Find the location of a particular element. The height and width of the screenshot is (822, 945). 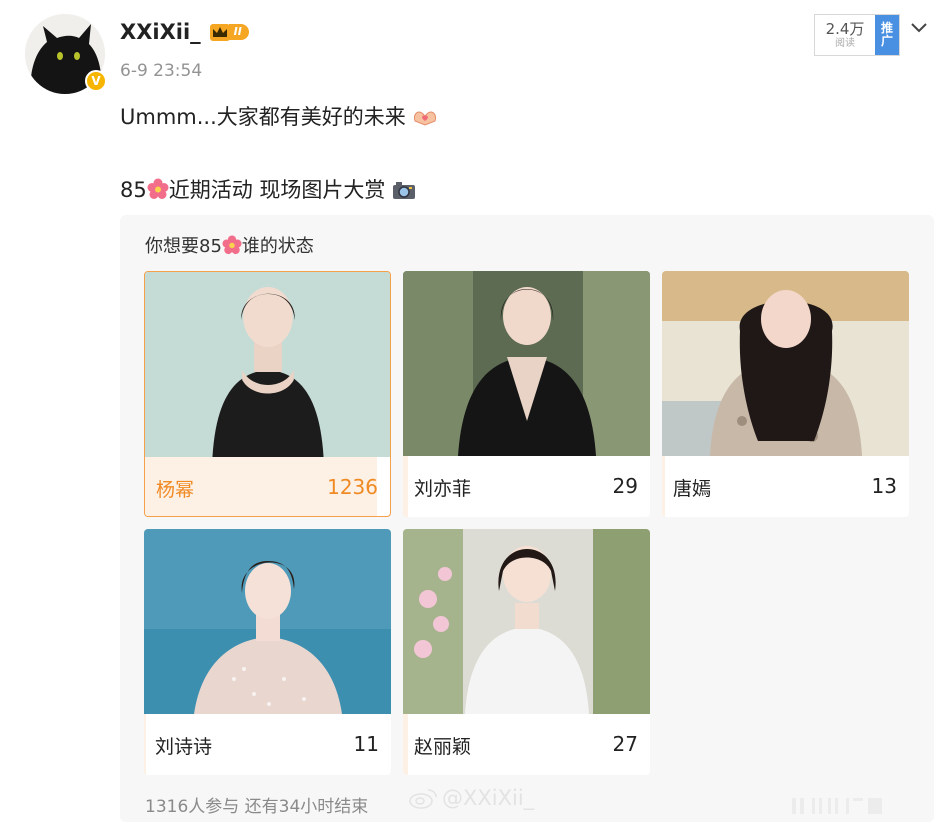

weibo-logo-icon is located at coordinates (423, 799).